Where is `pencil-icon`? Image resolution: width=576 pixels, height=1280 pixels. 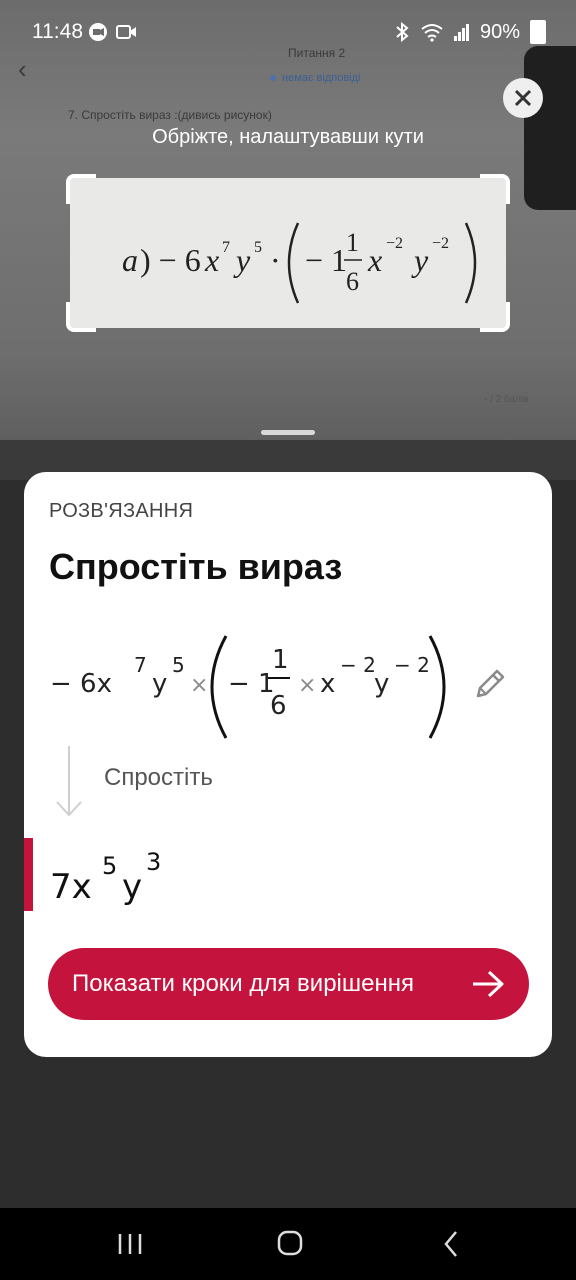 pencil-icon is located at coordinates (490, 684).